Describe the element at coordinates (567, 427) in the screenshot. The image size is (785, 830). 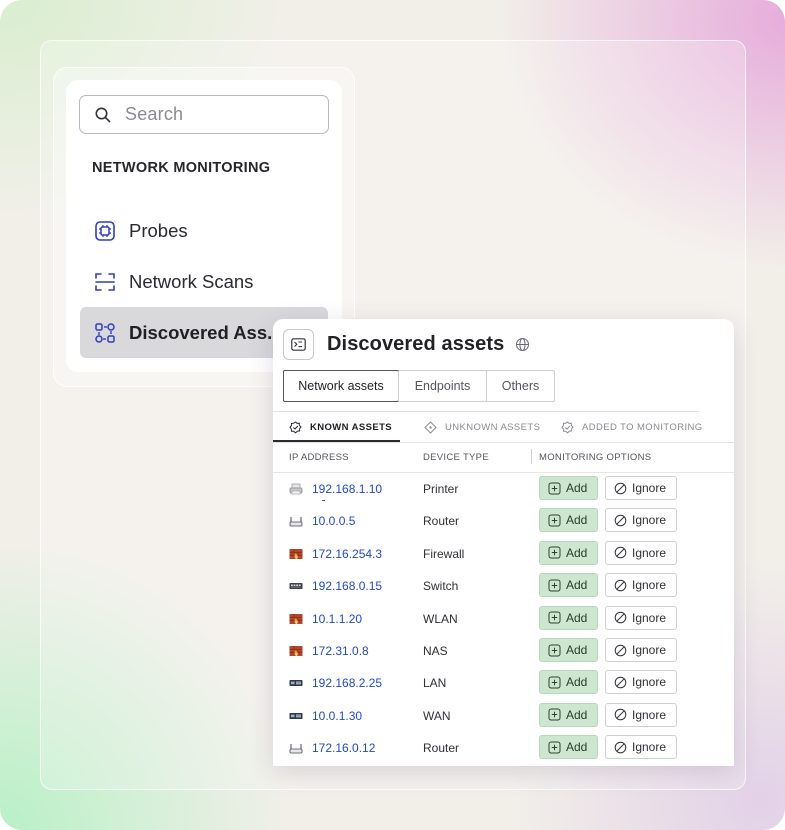
I see `badge-check-icon` at that location.